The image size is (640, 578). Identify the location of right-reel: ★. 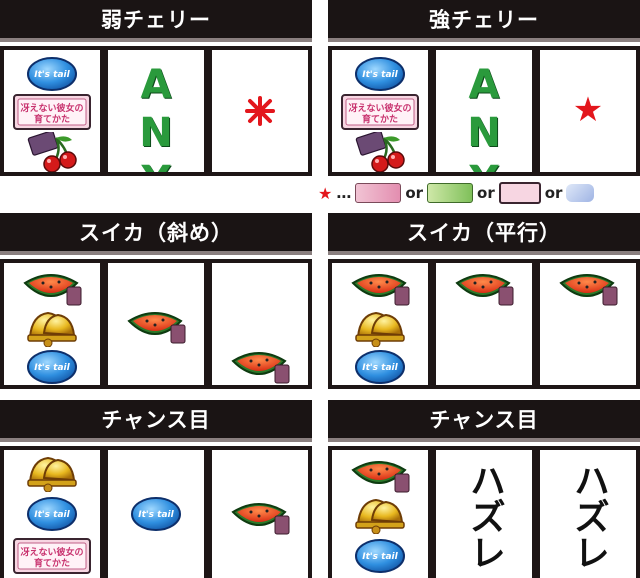
(588, 111).